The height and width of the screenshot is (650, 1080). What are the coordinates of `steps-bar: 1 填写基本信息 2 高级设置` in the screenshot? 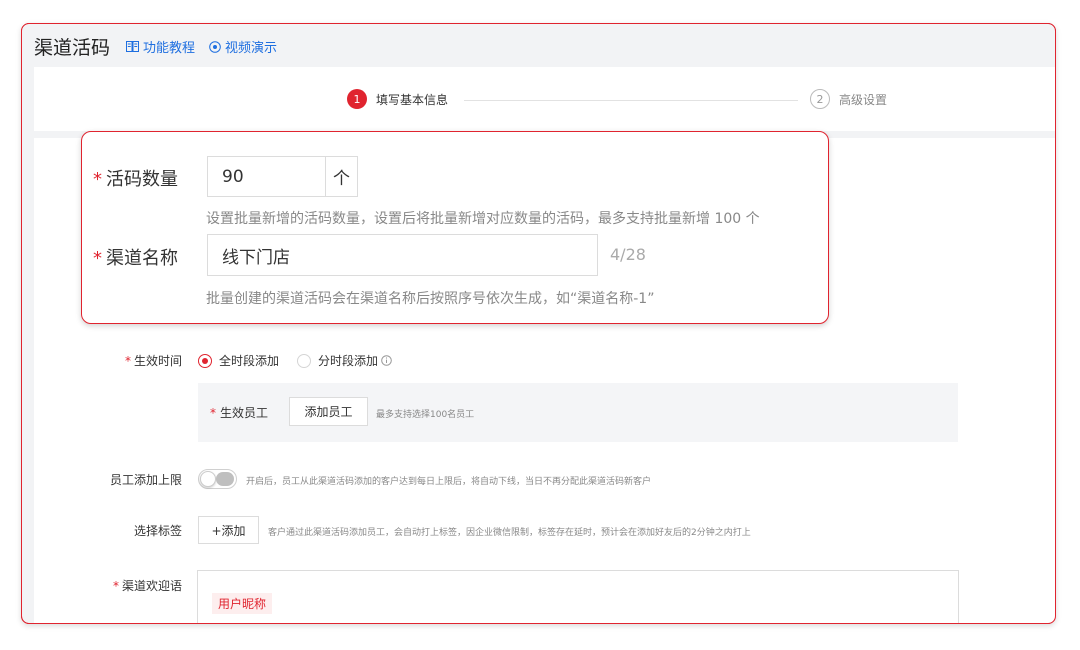 It's located at (545, 99).